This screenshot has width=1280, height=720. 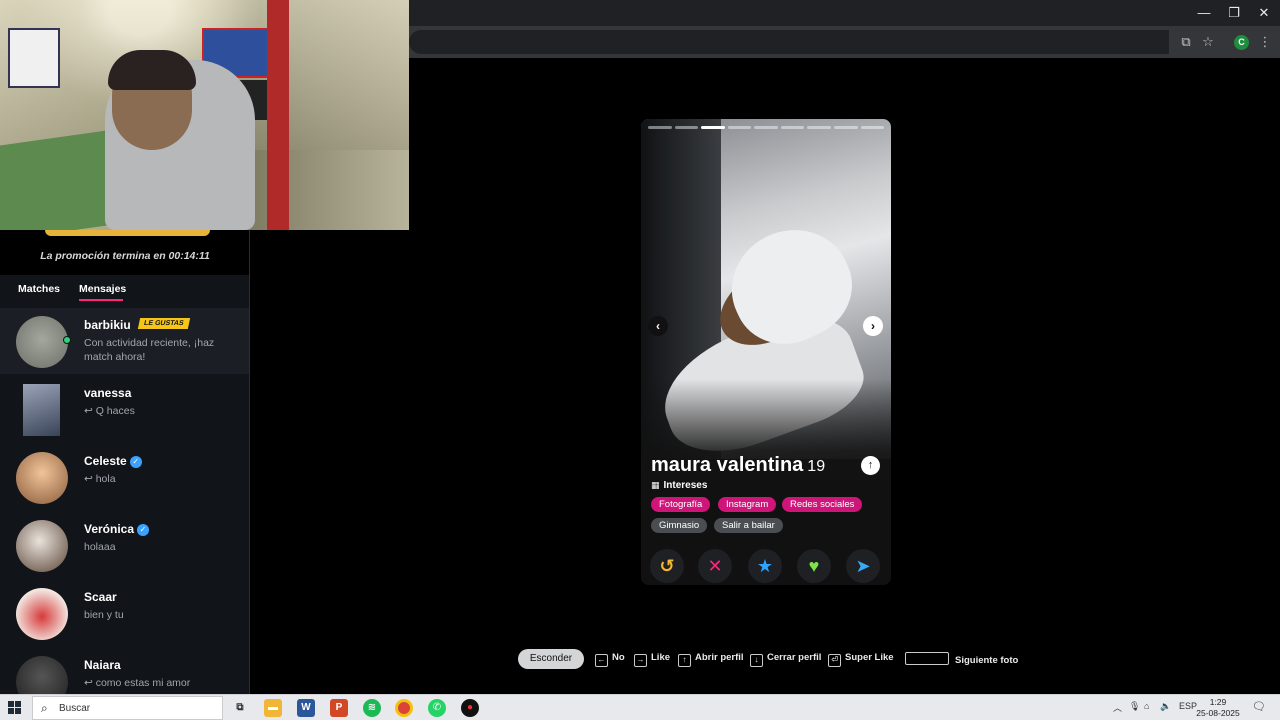 I want to click on search-icon: ⌕, so click(x=44, y=708).